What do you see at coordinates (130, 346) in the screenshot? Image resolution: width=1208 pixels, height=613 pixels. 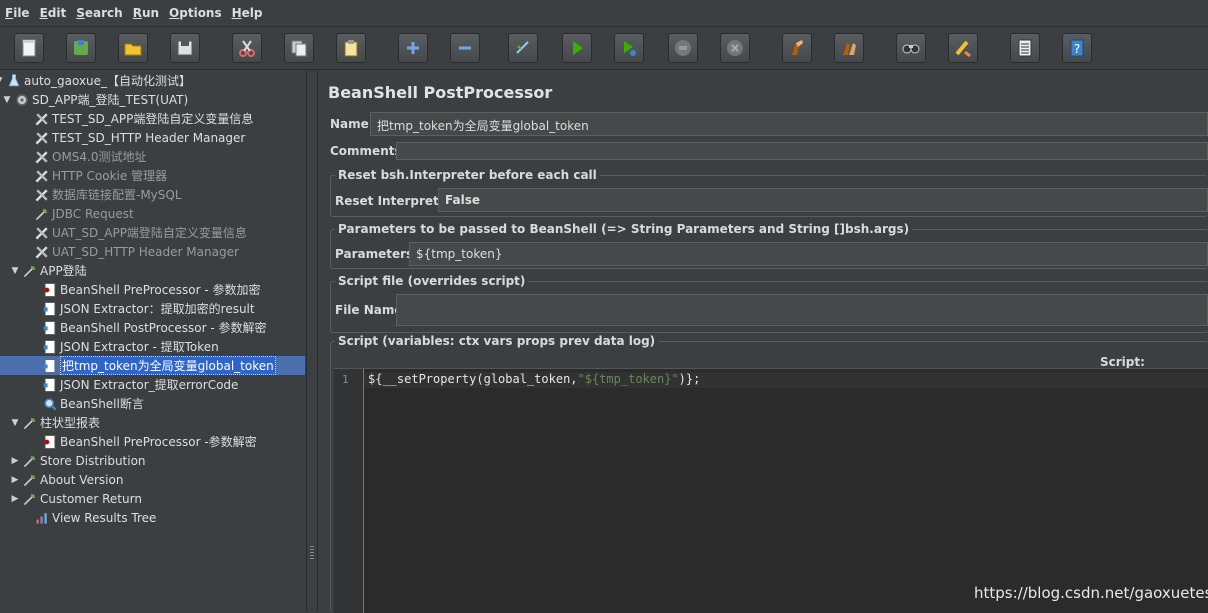 I see `tree-node: JSON Extractor - 提取Token` at bounding box center [130, 346].